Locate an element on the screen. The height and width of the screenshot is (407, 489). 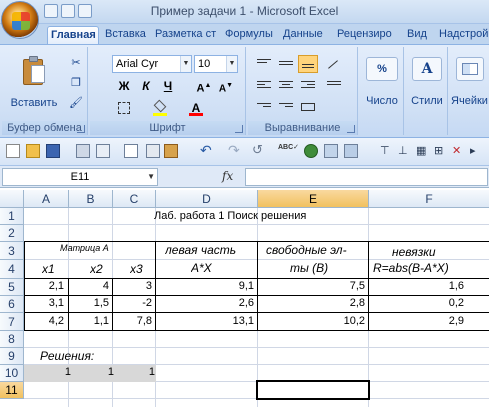
orientation-icon is located at coordinates (334, 64).